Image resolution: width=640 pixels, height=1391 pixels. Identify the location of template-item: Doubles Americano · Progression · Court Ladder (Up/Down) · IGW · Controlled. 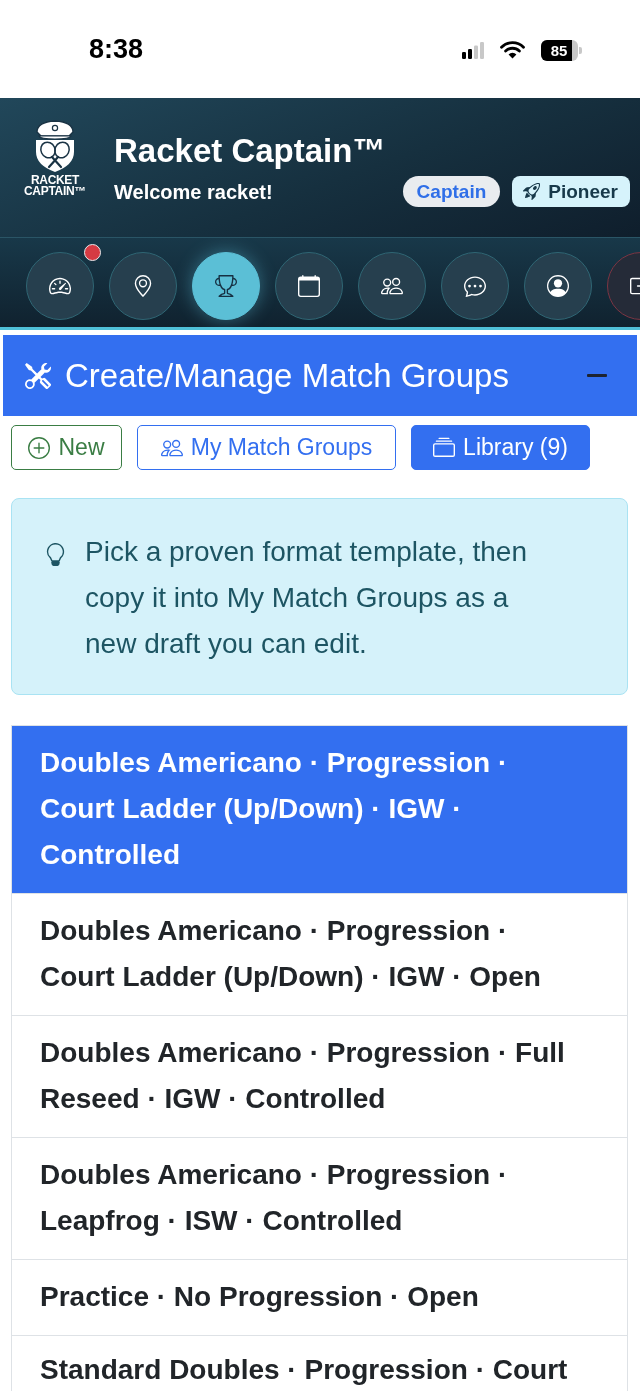
(319, 809).